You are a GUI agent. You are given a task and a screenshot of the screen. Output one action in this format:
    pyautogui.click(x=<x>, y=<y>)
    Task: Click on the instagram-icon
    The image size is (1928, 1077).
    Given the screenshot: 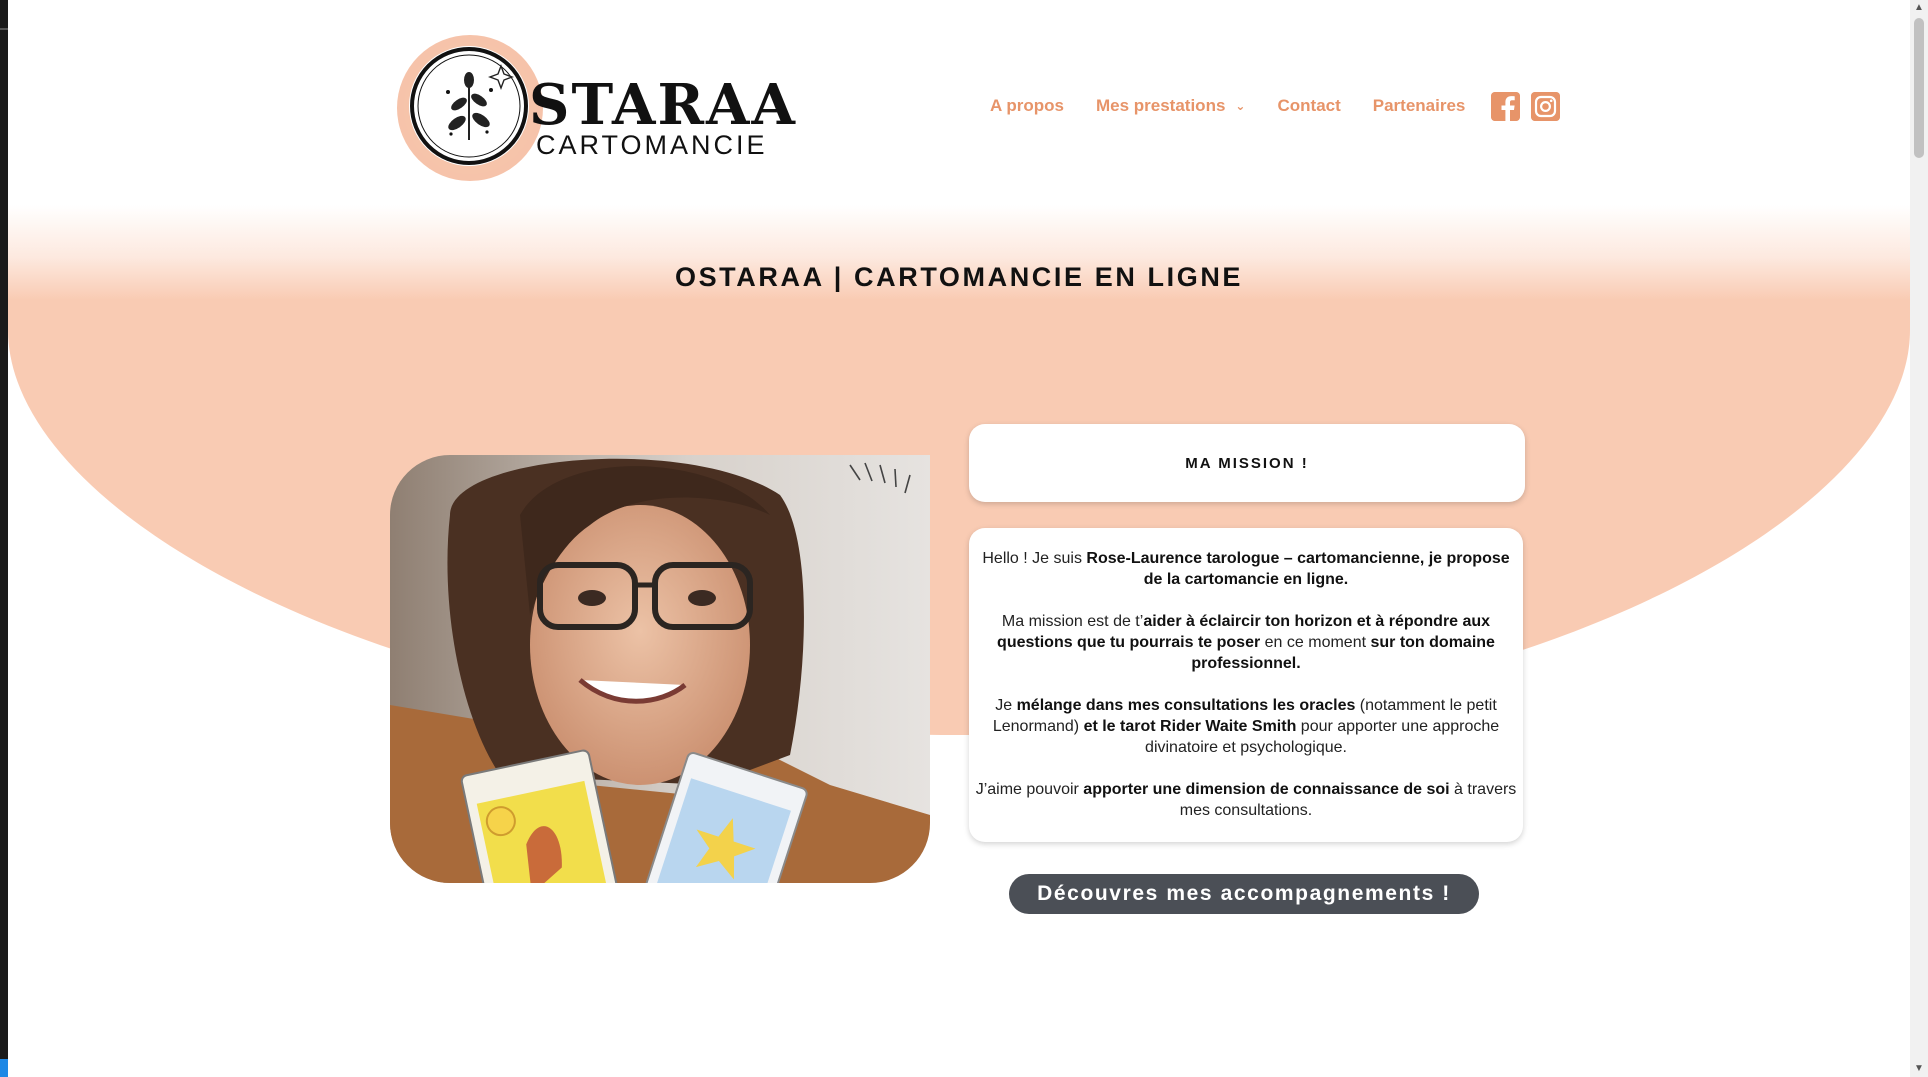 What is the action you would take?
    pyautogui.click(x=1545, y=106)
    